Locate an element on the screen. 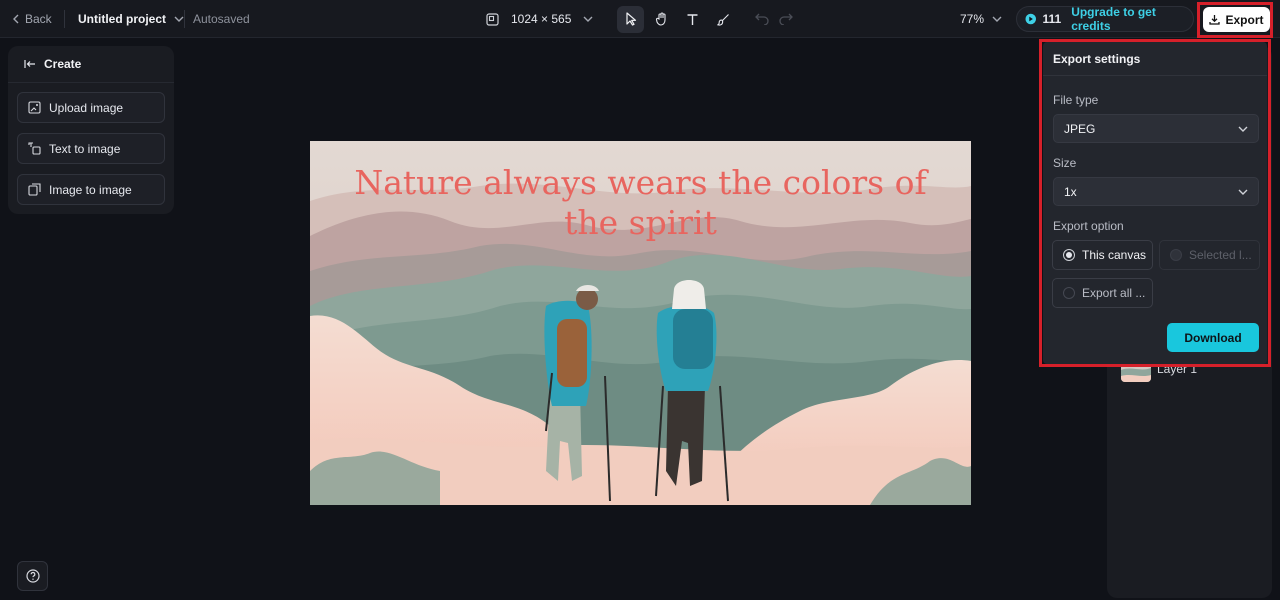 The image size is (1280, 600). help-icon is located at coordinates (32, 576).